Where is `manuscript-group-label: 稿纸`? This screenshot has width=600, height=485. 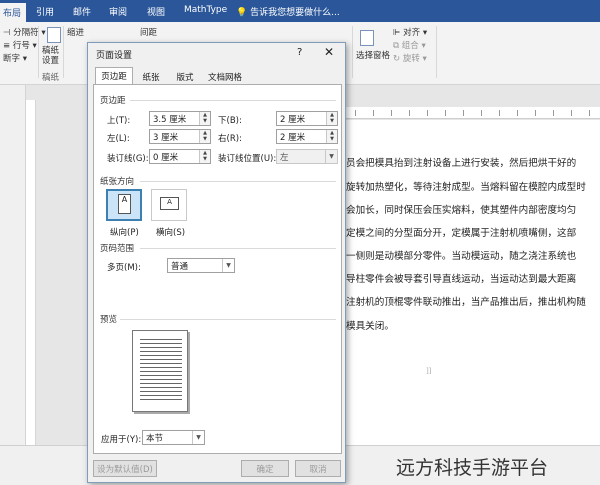
manuscript-group-label: 稿纸 is located at coordinates (51, 78).